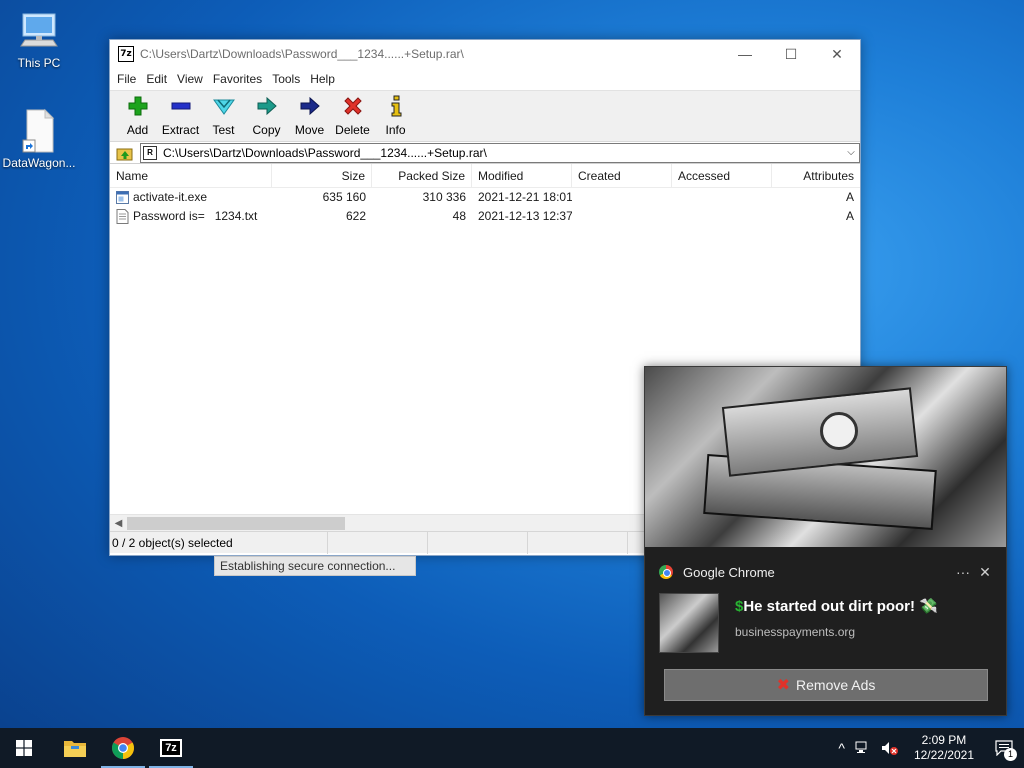 This screenshot has height=768, width=1024. What do you see at coordinates (689, 623) in the screenshot?
I see `notification-thumbnail` at bounding box center [689, 623].